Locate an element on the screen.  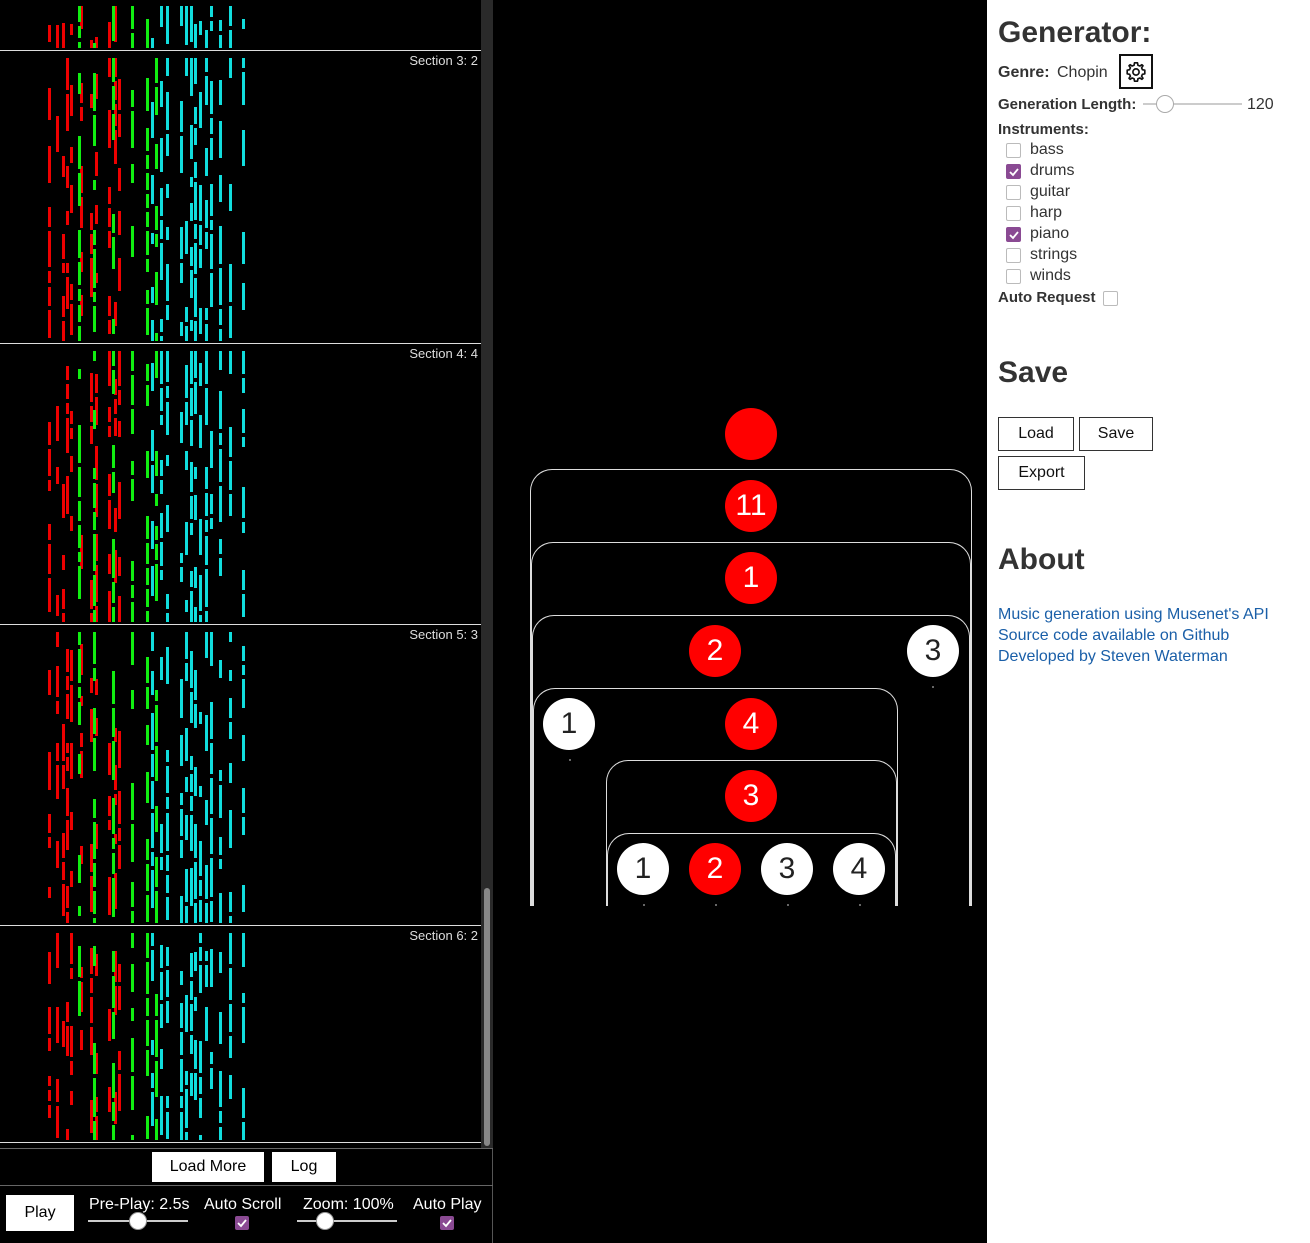
roll-scrollbar is located at coordinates (487, 574).